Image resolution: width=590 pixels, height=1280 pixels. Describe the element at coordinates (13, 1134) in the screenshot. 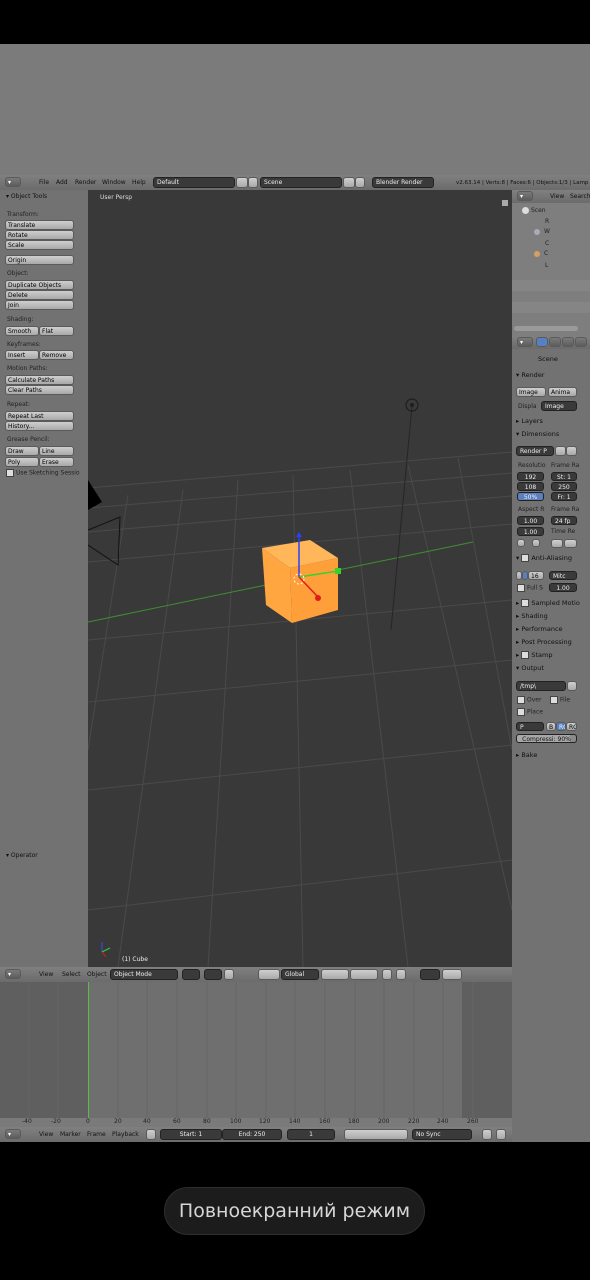

I see `timeline-editor-type-button: ▾` at that location.